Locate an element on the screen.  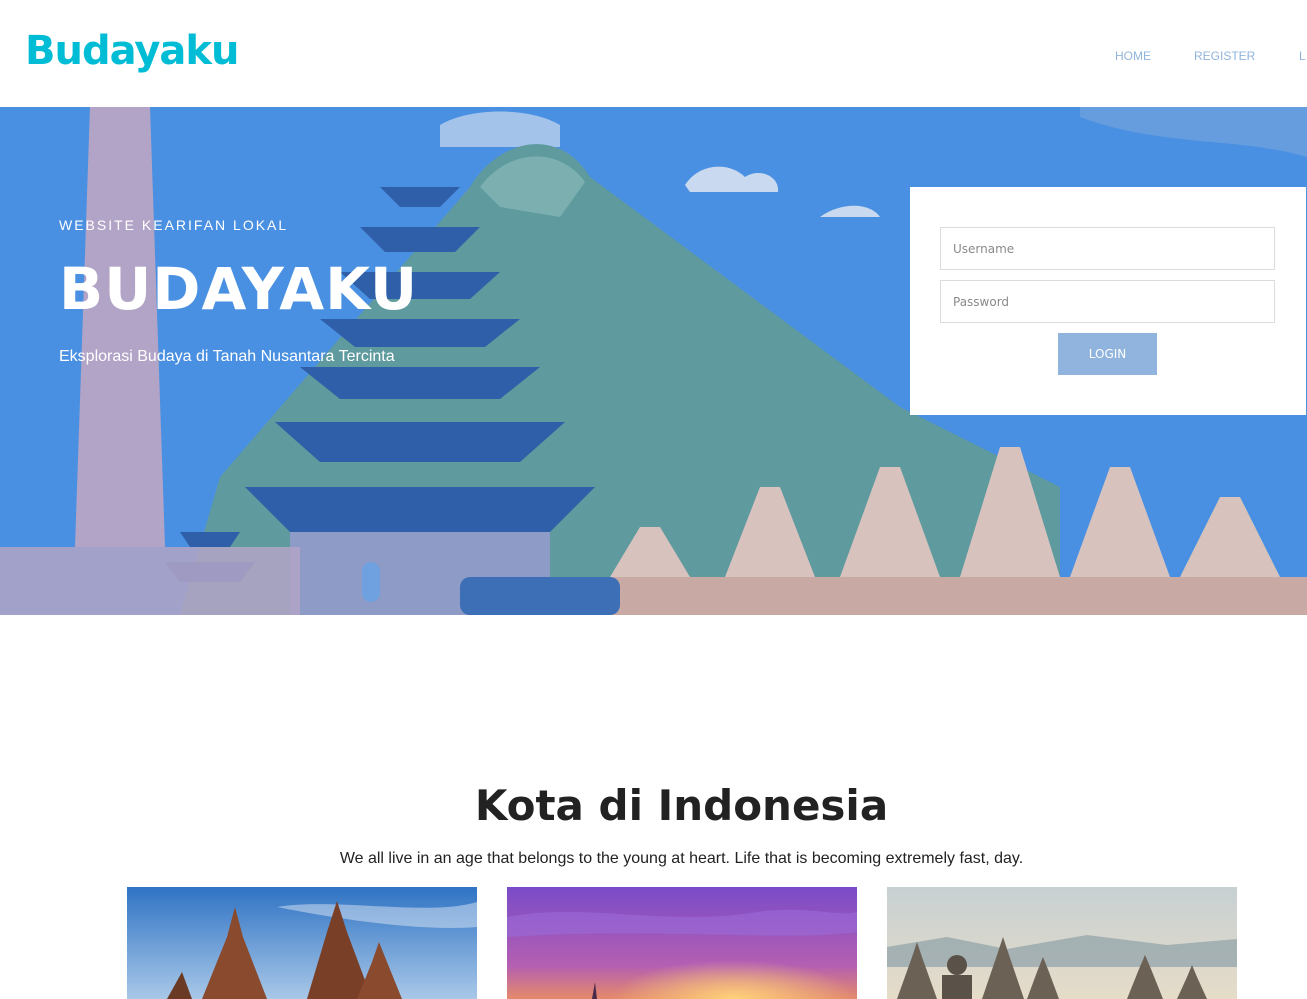
nav-register-link: REGISTER is located at coordinates (1224, 56).